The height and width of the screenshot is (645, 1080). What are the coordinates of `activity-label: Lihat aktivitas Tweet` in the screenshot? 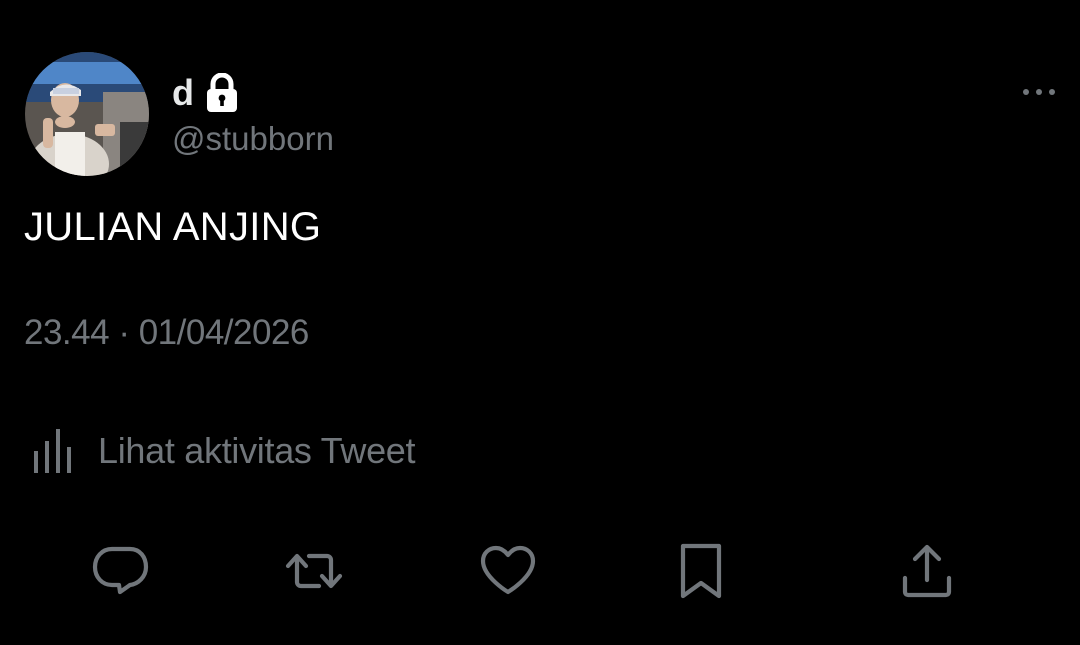 It's located at (257, 450).